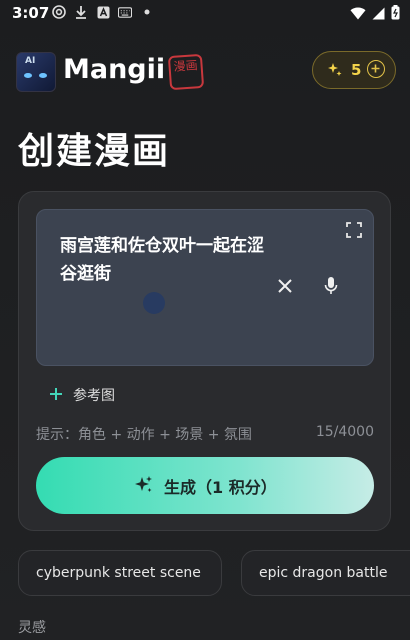 This screenshot has width=410, height=640. Describe the element at coordinates (31, 13) in the screenshot. I see `status-time: 3:07` at that location.